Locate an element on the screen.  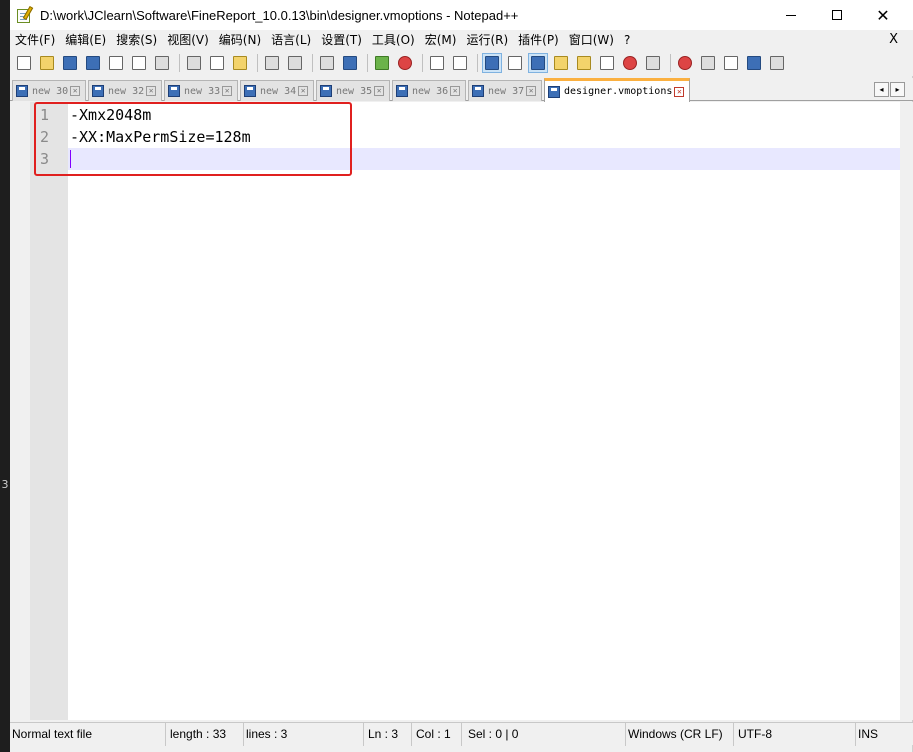
menu-macro: 宏(M) is located at coordinates (441, 40).